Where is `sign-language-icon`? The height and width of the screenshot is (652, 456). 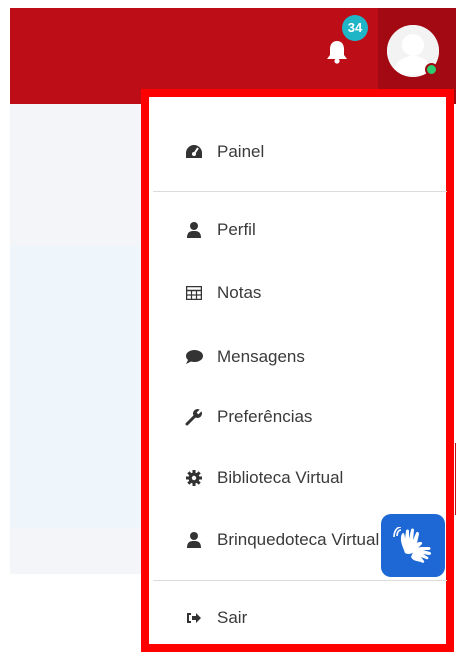
sign-language-icon is located at coordinates (412, 544).